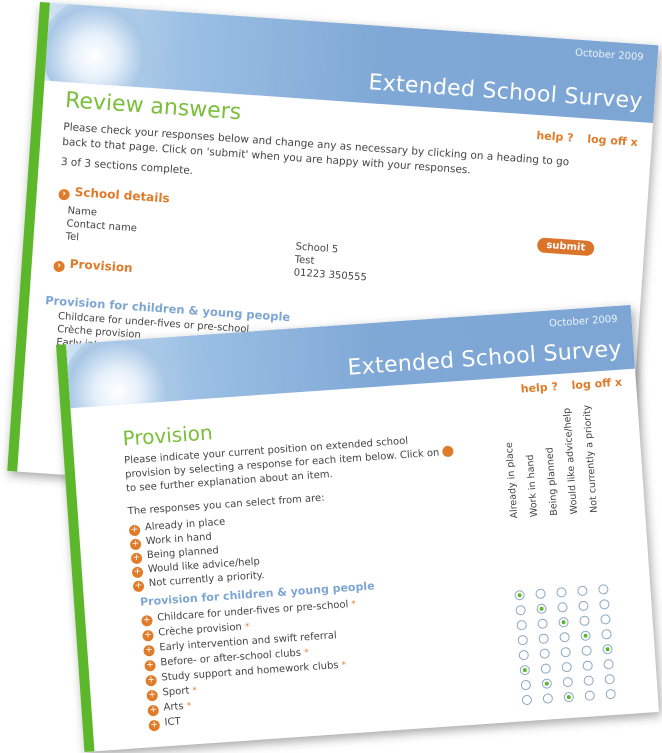 The width and height of the screenshot is (662, 753). Describe the element at coordinates (101, 266) in the screenshot. I see `provision-heading-label: Provision` at that location.